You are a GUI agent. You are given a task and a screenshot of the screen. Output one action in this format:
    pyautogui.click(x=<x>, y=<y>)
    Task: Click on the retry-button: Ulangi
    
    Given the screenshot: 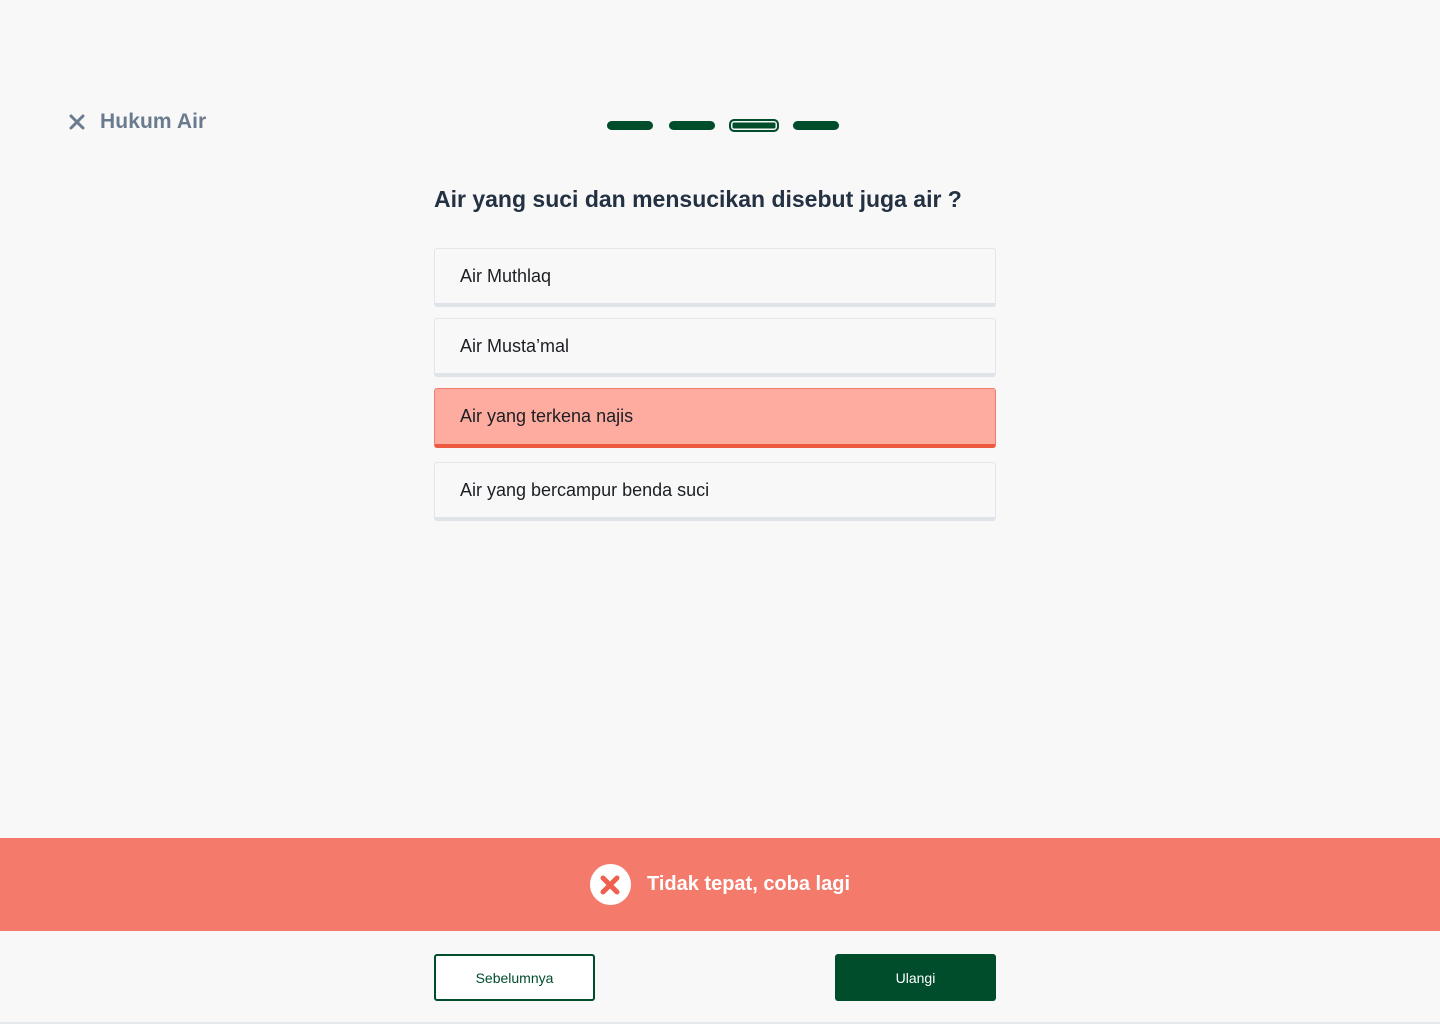 What is the action you would take?
    pyautogui.click(x=915, y=977)
    